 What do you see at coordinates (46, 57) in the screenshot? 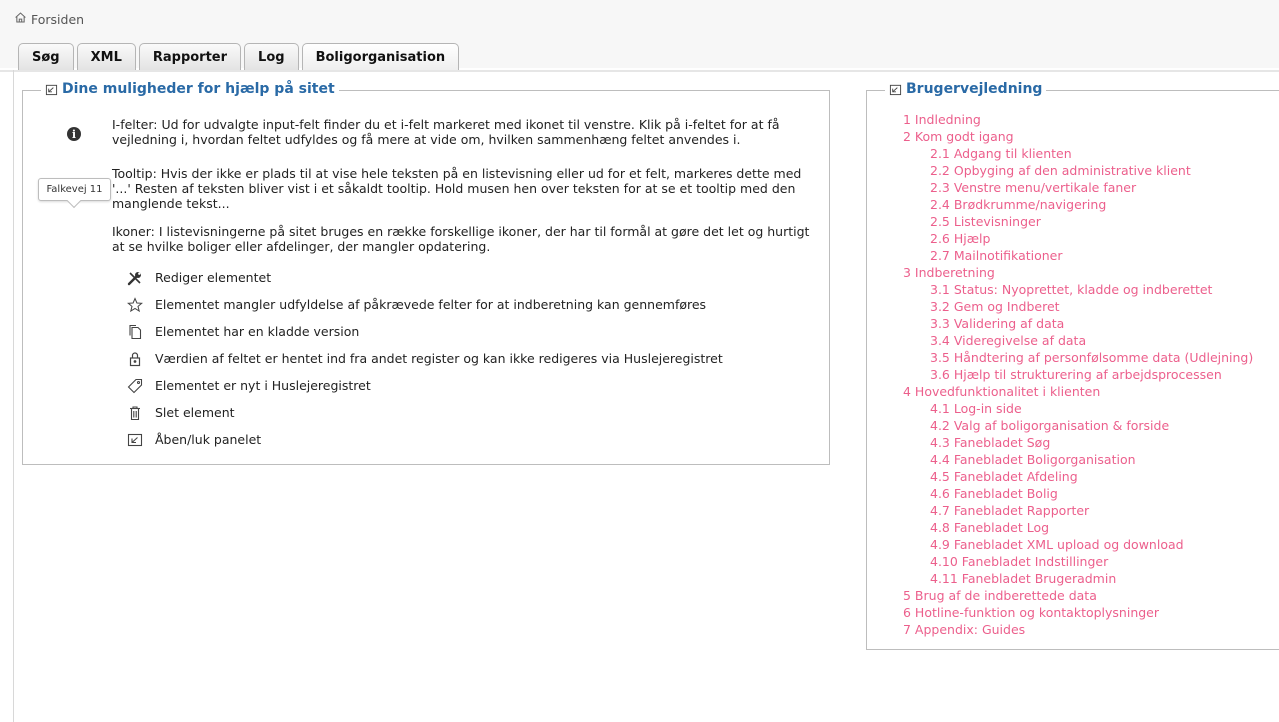
I see `tab-sog: Søg` at bounding box center [46, 57].